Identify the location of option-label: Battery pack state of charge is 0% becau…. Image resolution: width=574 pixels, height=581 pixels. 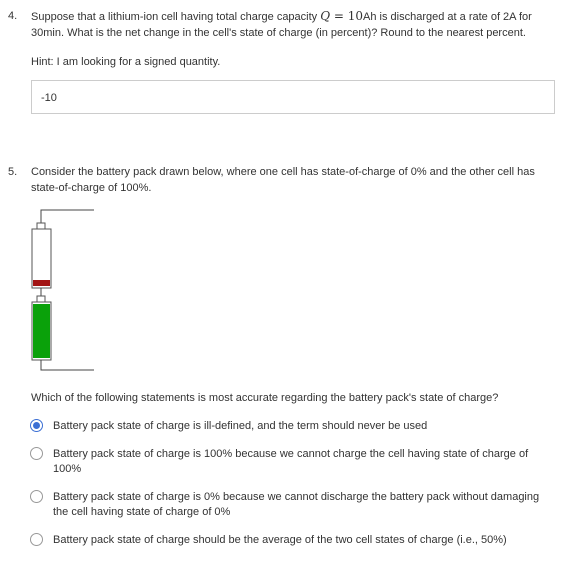
(296, 504).